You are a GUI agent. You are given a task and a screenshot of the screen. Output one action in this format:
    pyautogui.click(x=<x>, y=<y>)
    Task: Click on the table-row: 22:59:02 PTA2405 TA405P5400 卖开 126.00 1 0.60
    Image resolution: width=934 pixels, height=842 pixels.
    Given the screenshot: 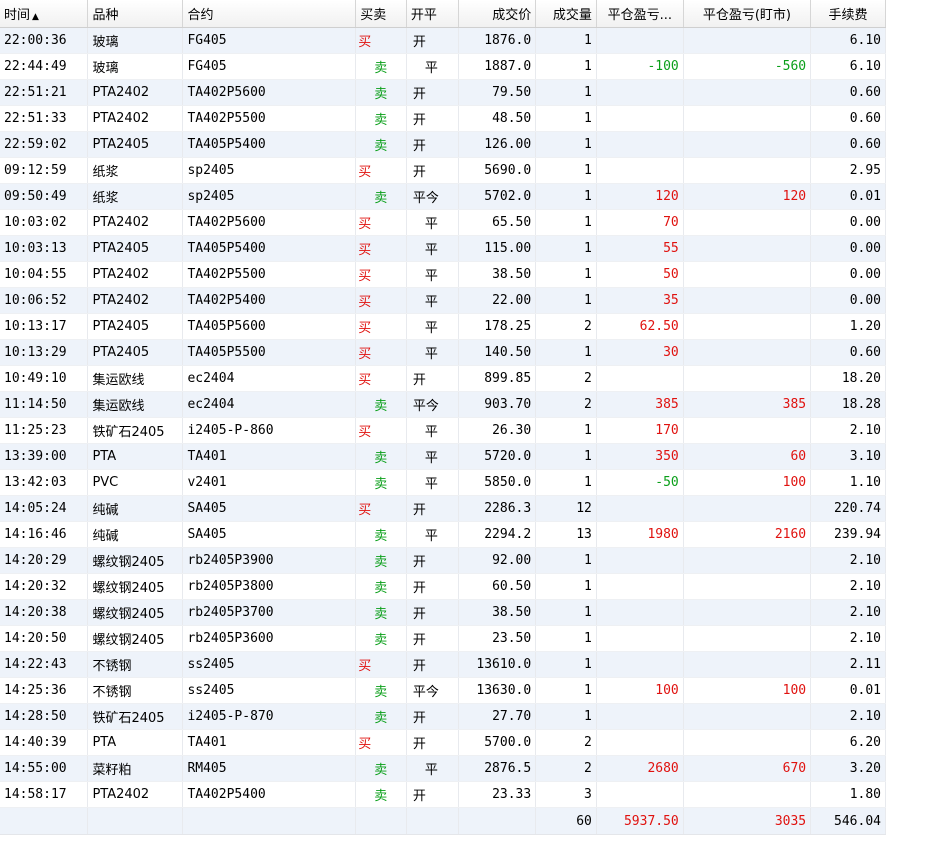 What is the action you would take?
    pyautogui.click(x=443, y=144)
    